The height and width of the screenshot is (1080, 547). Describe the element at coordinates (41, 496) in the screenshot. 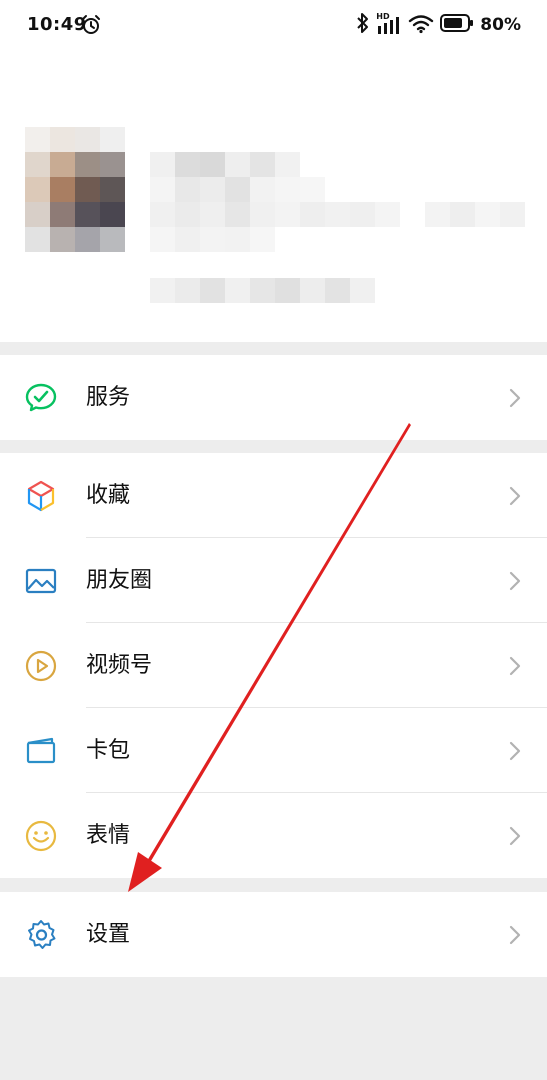

I see `cube-icon` at that location.